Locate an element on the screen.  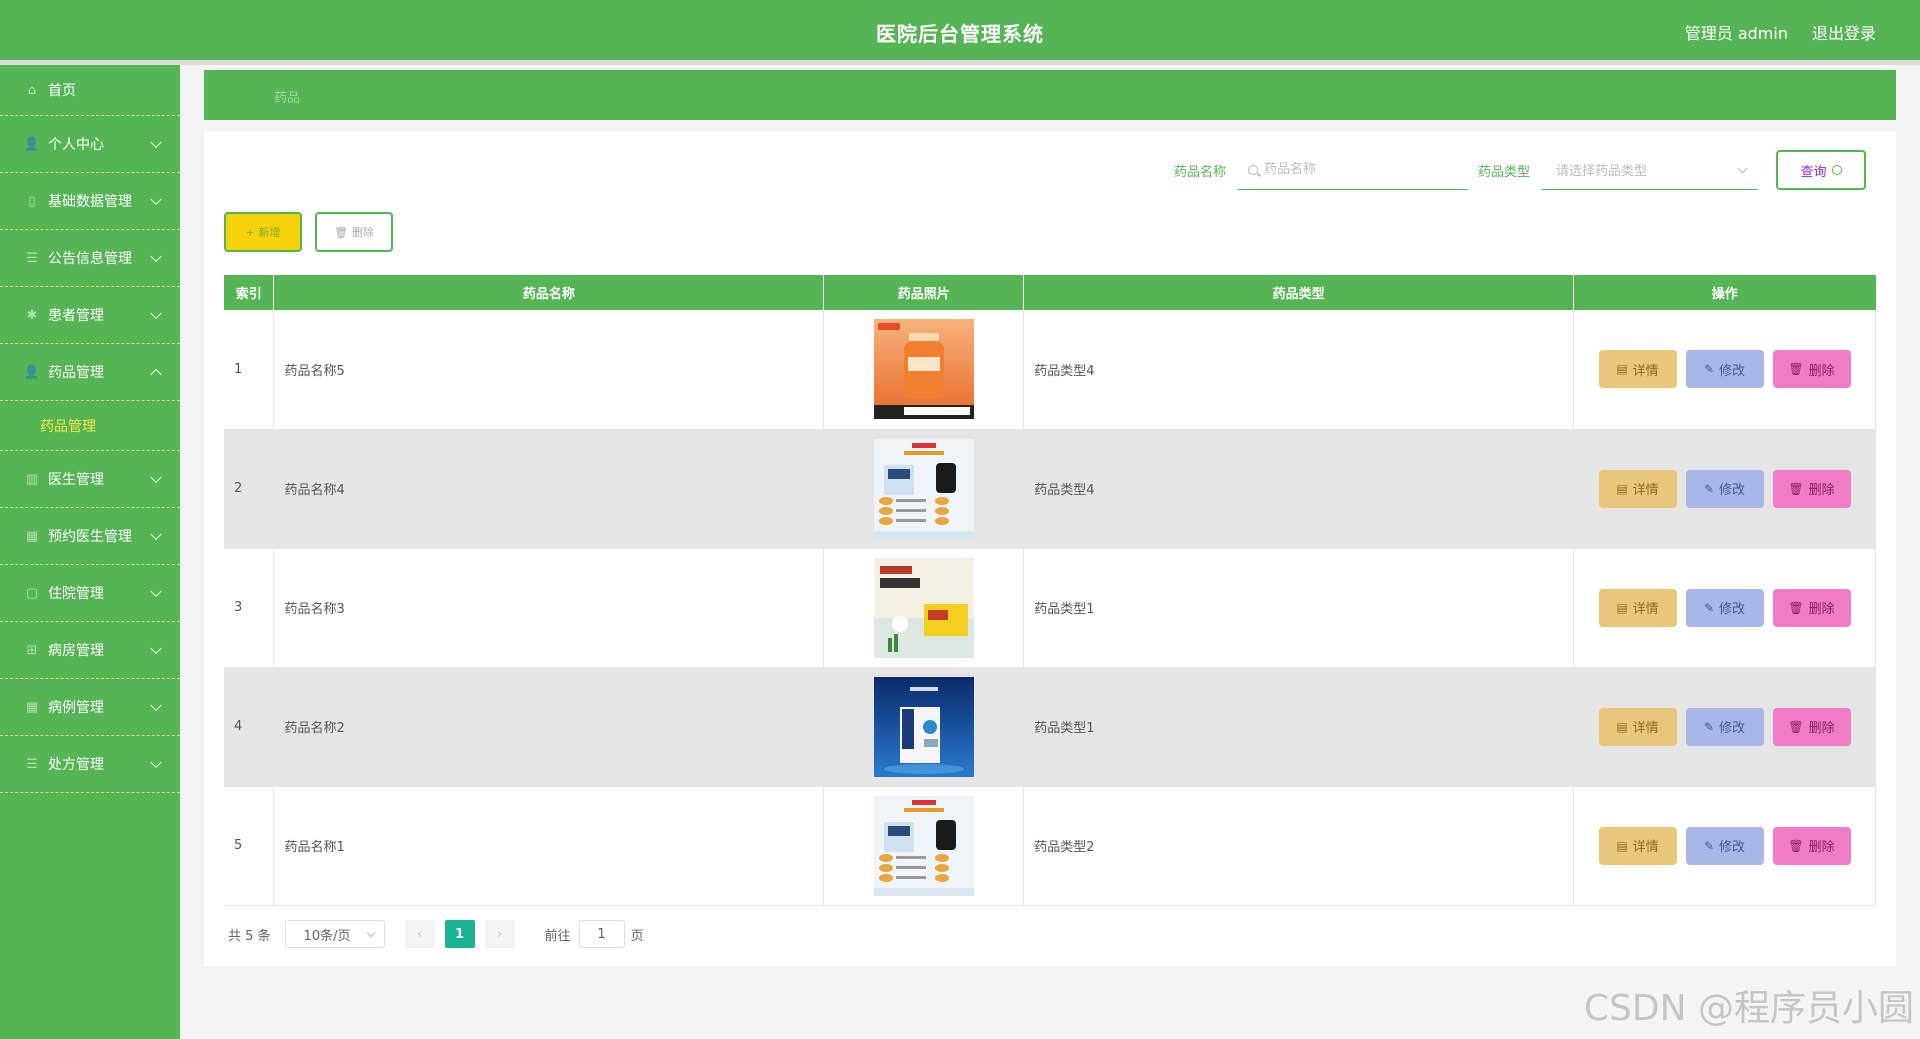
hospital-icon: ▢ is located at coordinates (32, 593).